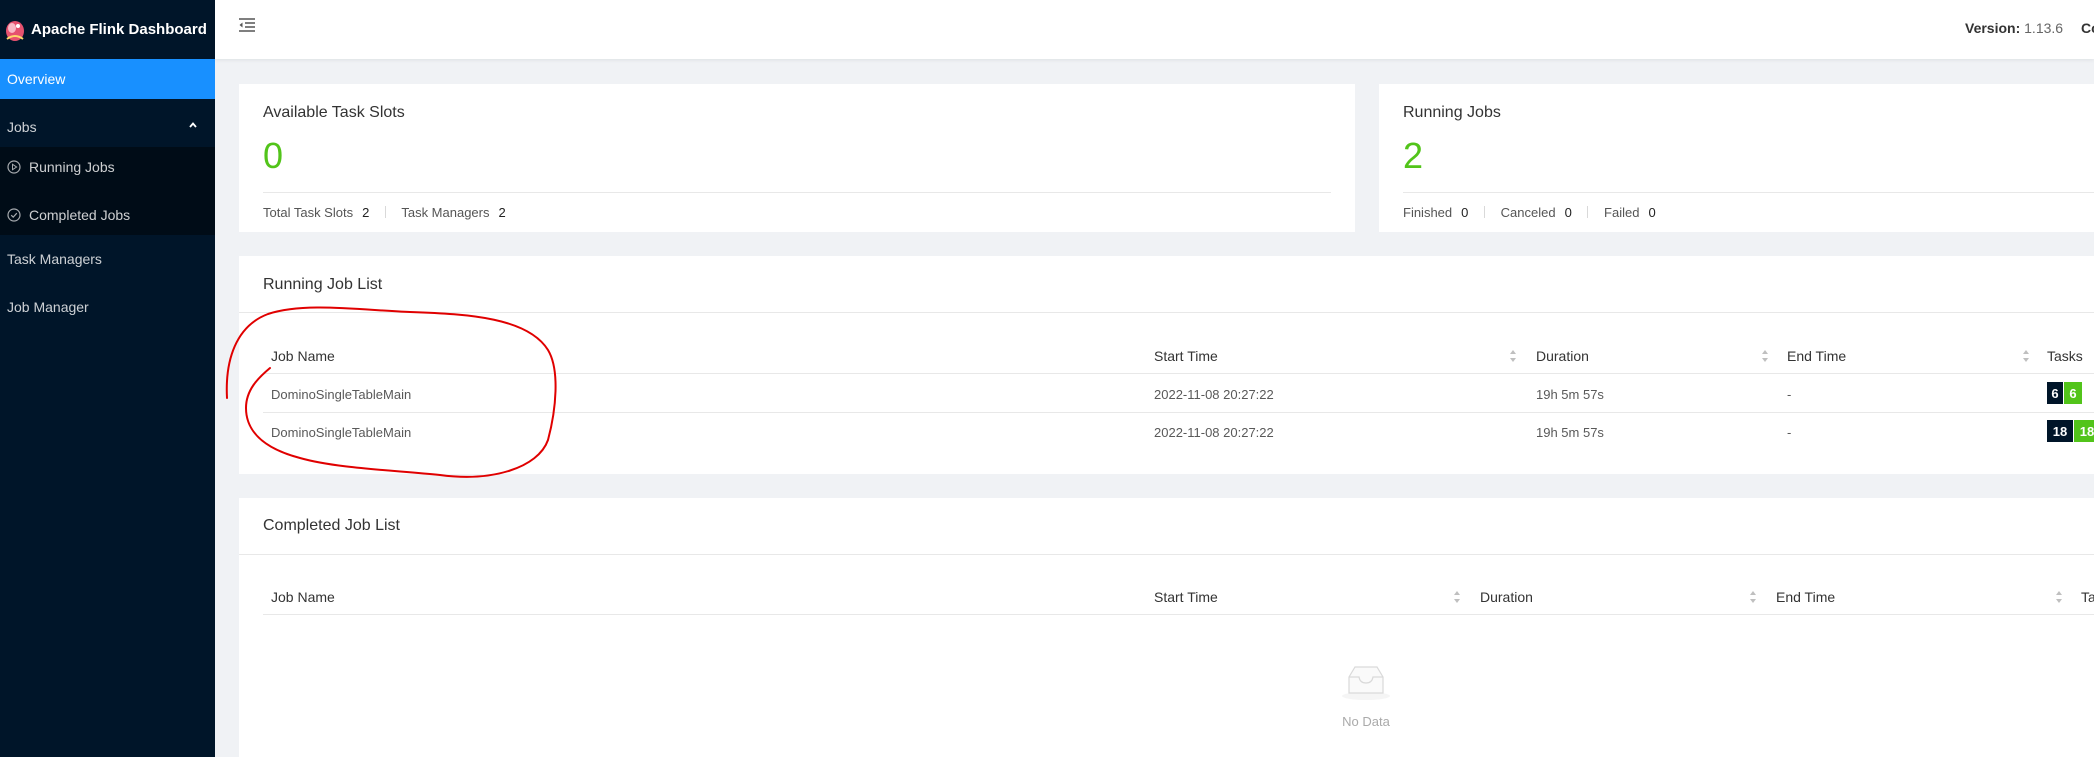  Describe the element at coordinates (1568, 212) in the screenshot. I see `canceled-value: 0` at that location.